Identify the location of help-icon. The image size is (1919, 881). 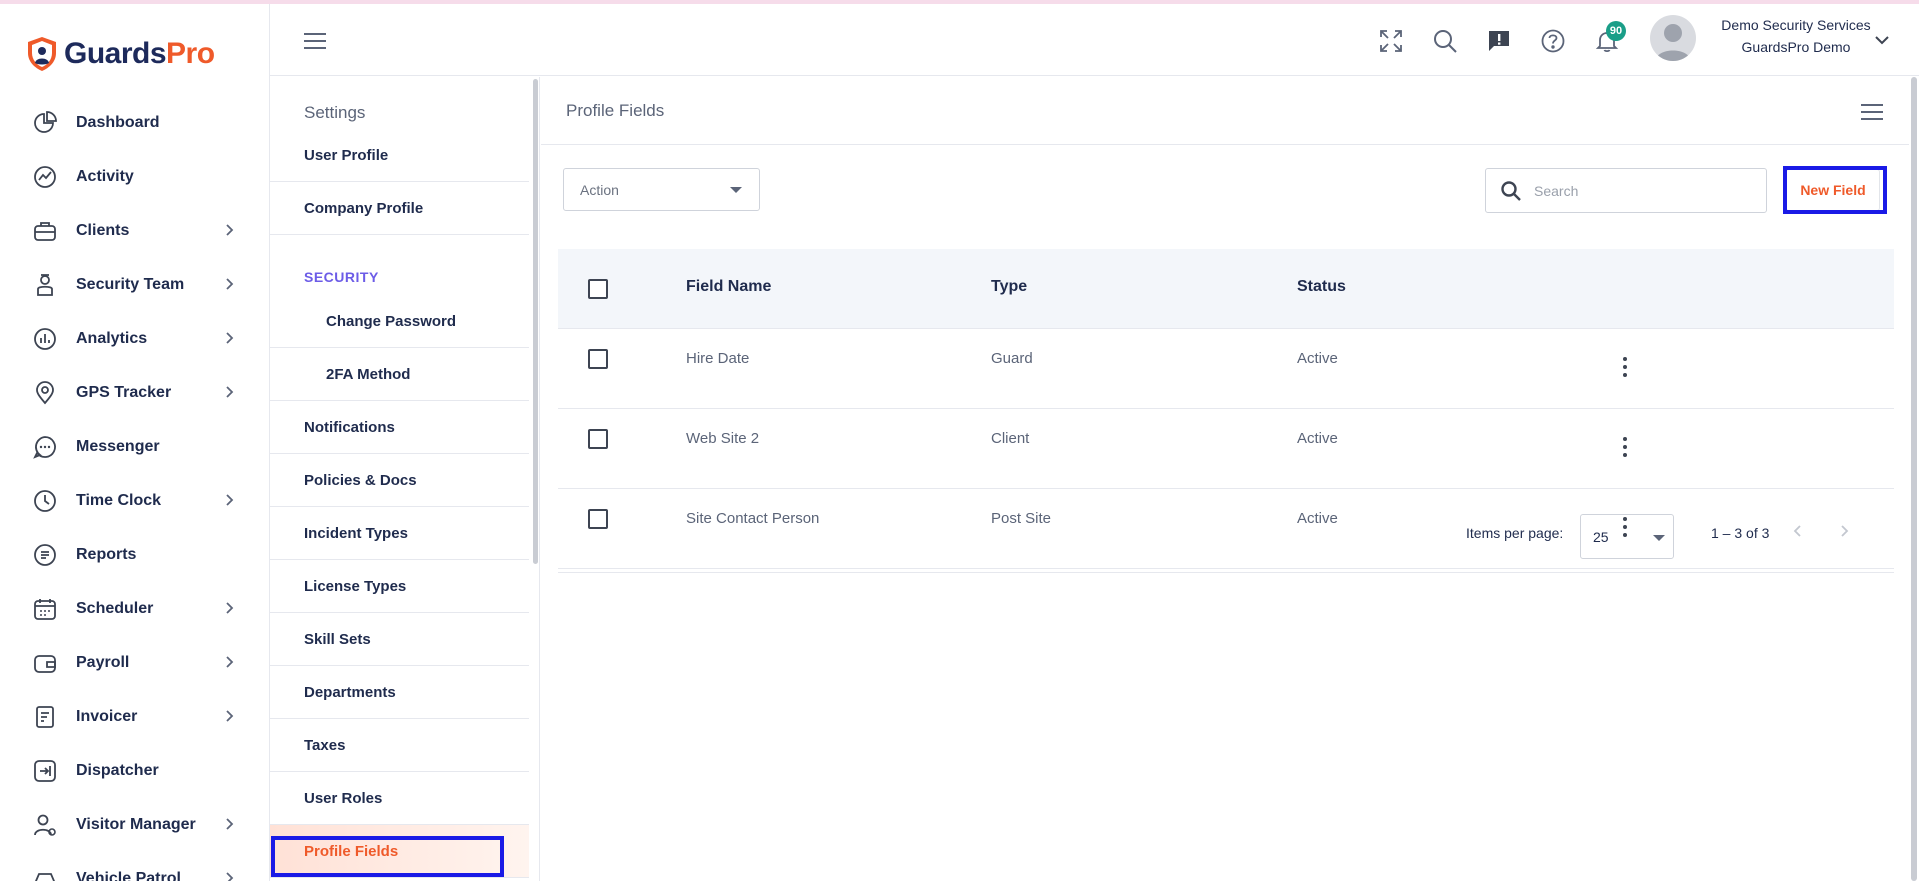
(1553, 41).